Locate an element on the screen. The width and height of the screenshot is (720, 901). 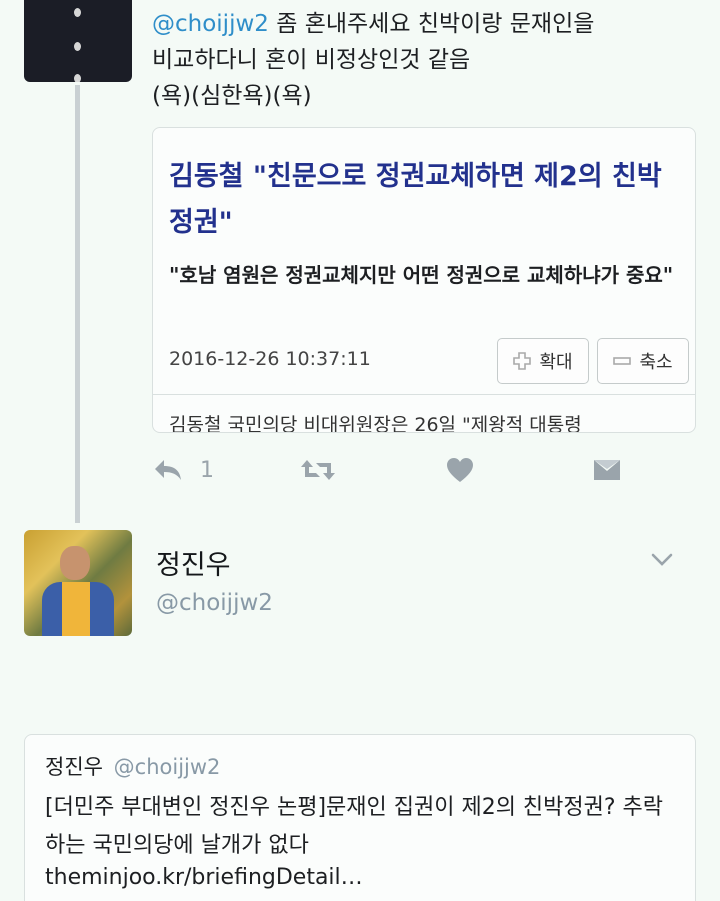
quoted-tweet-handle: @choijjw2 is located at coordinates (167, 767).